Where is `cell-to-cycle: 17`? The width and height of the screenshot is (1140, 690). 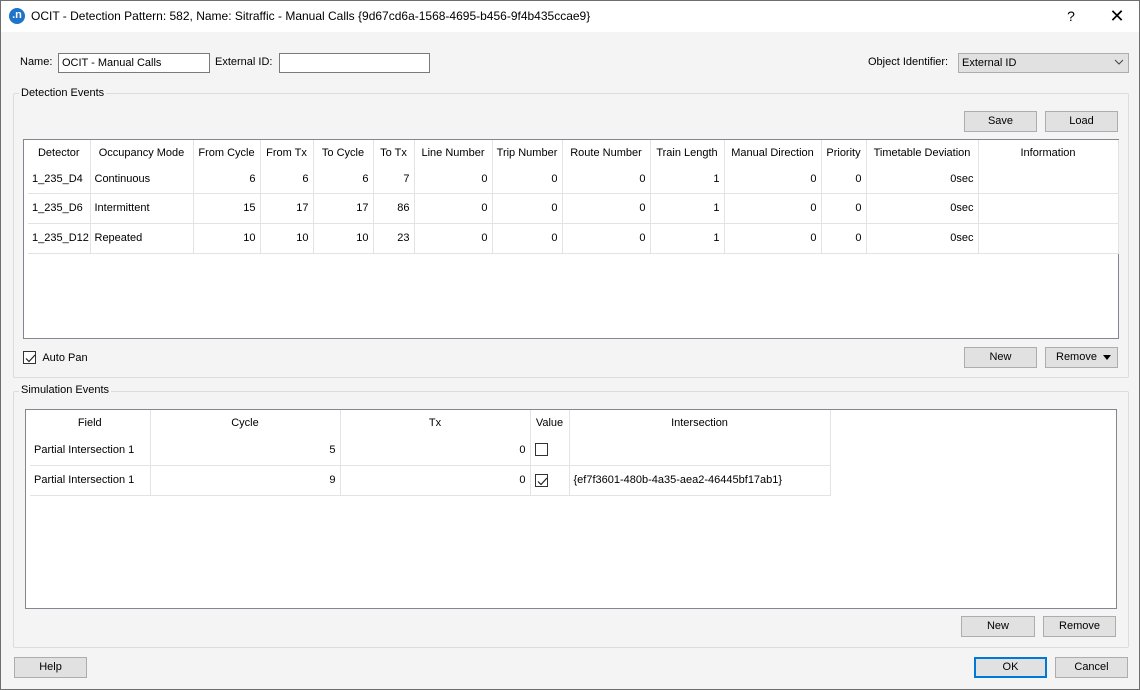 cell-to-cycle: 17 is located at coordinates (343, 208).